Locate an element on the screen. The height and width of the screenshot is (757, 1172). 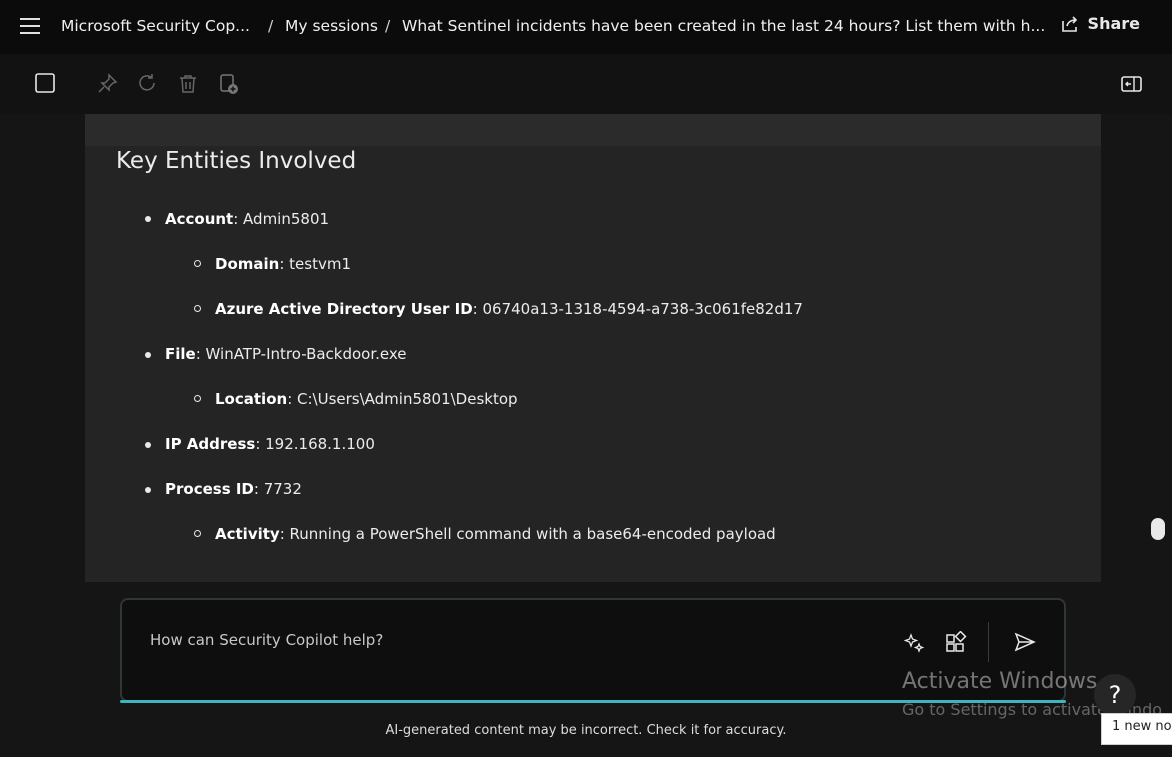
help-button: ? is located at coordinates (1115, 695).